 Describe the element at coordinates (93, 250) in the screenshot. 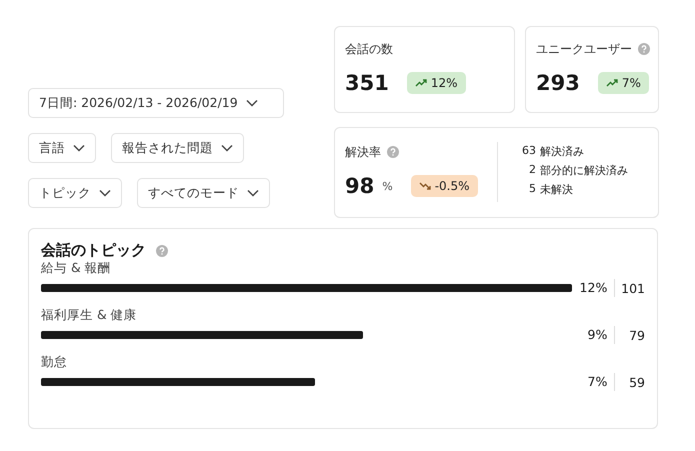

I see `section-title: 会話のトピック` at that location.